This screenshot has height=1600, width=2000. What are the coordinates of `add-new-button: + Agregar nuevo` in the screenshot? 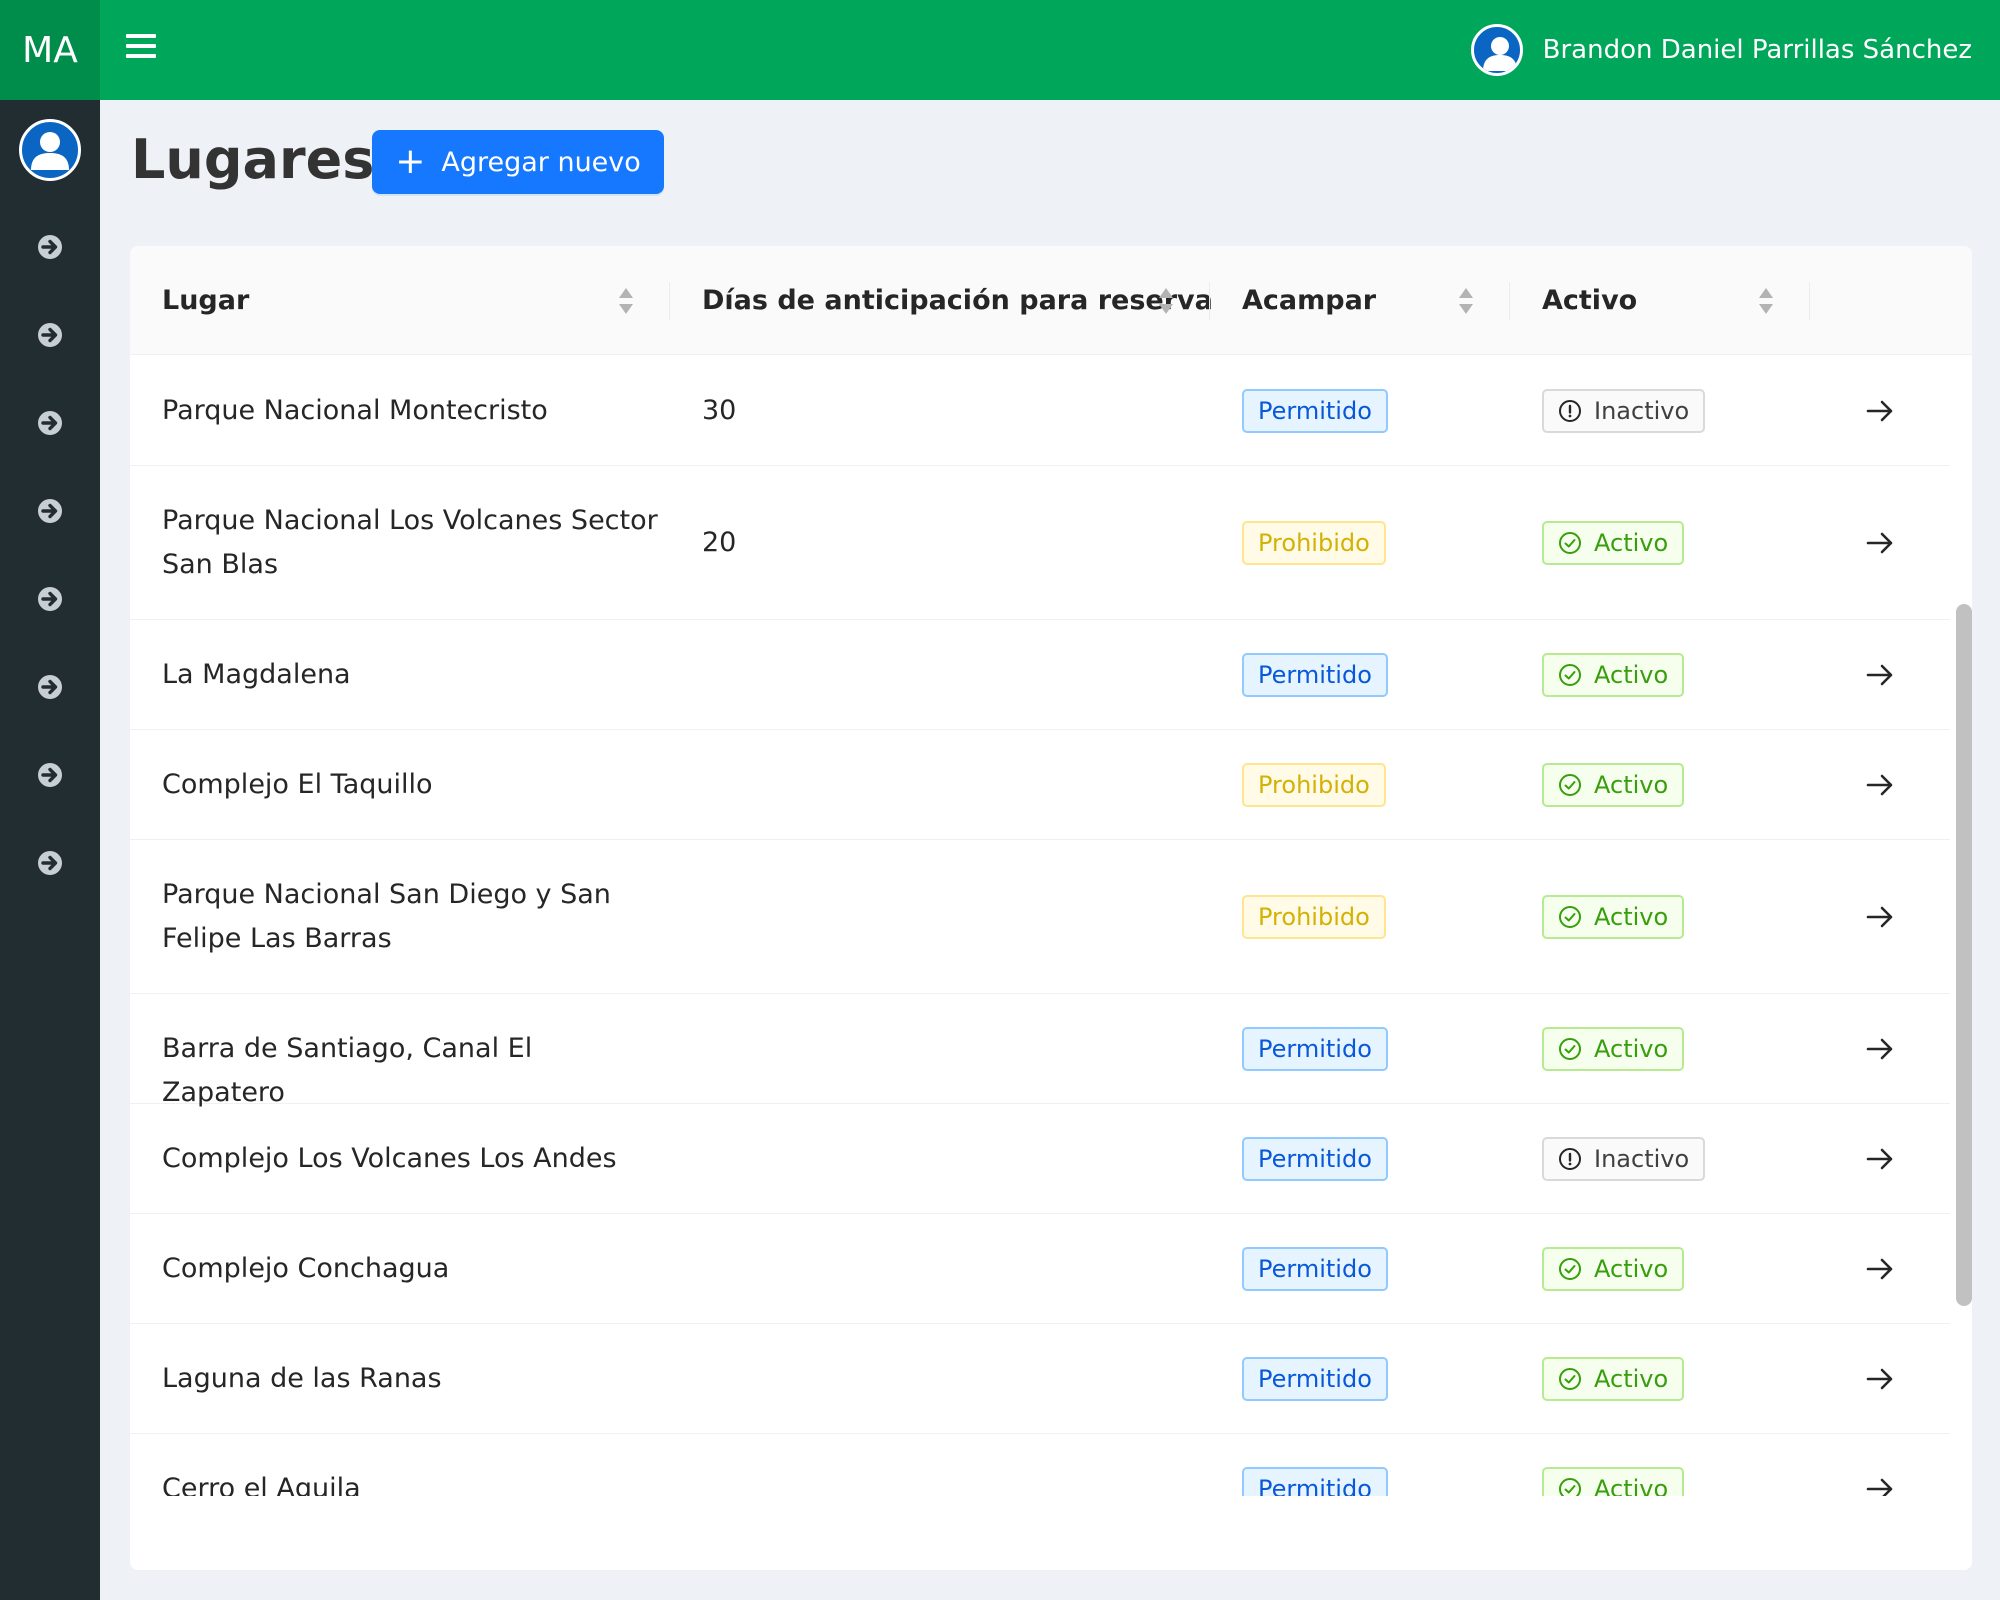 It's located at (518, 162).